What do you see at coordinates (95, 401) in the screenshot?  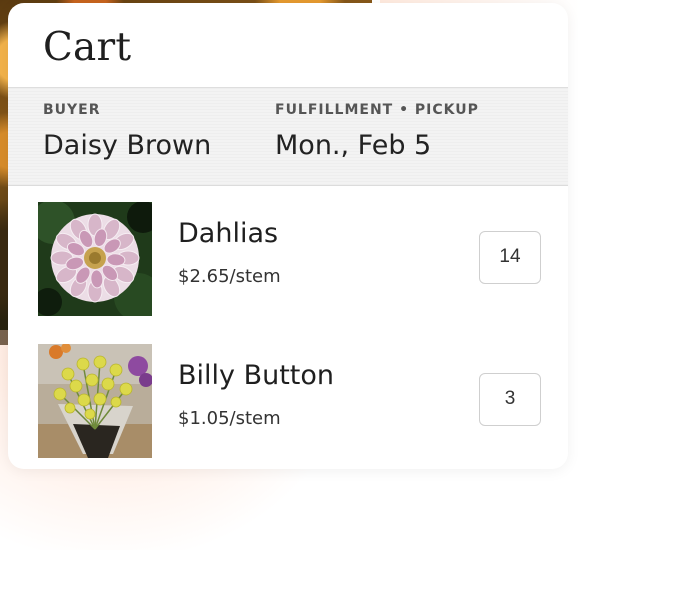 I see `billy-button-photo-icon` at bounding box center [95, 401].